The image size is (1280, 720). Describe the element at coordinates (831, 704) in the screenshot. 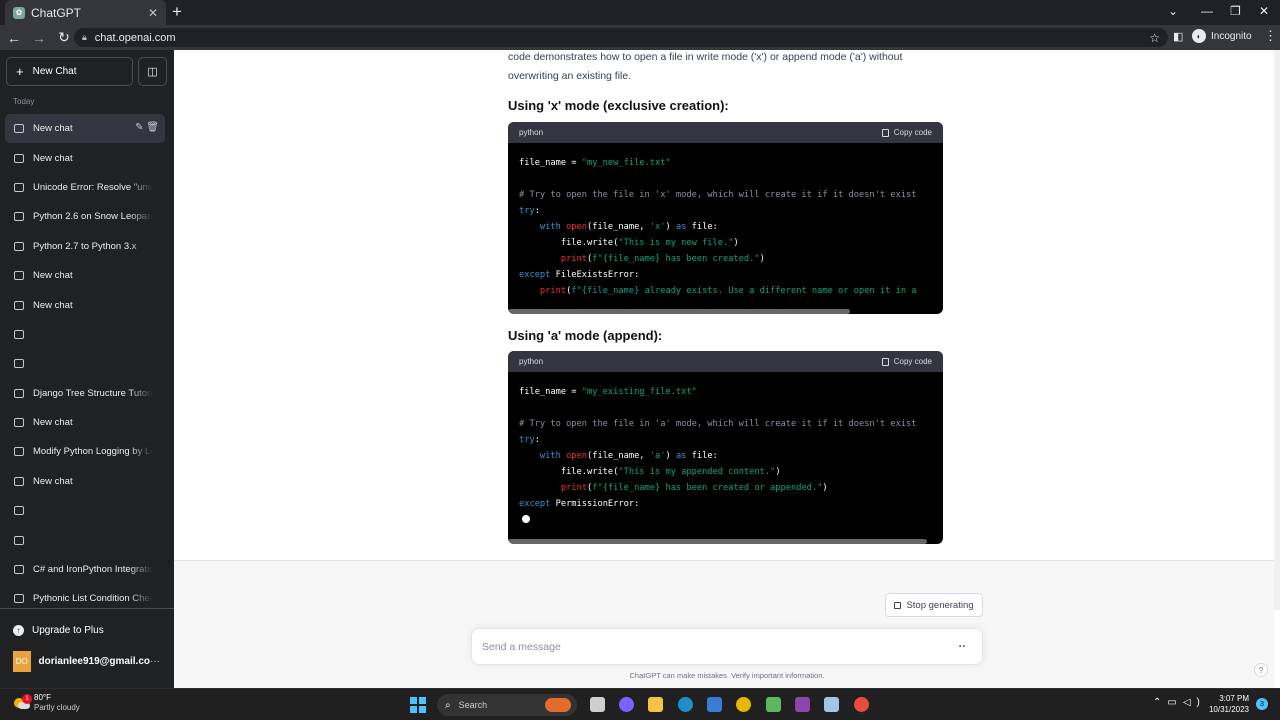

I see `image-app-icon` at that location.